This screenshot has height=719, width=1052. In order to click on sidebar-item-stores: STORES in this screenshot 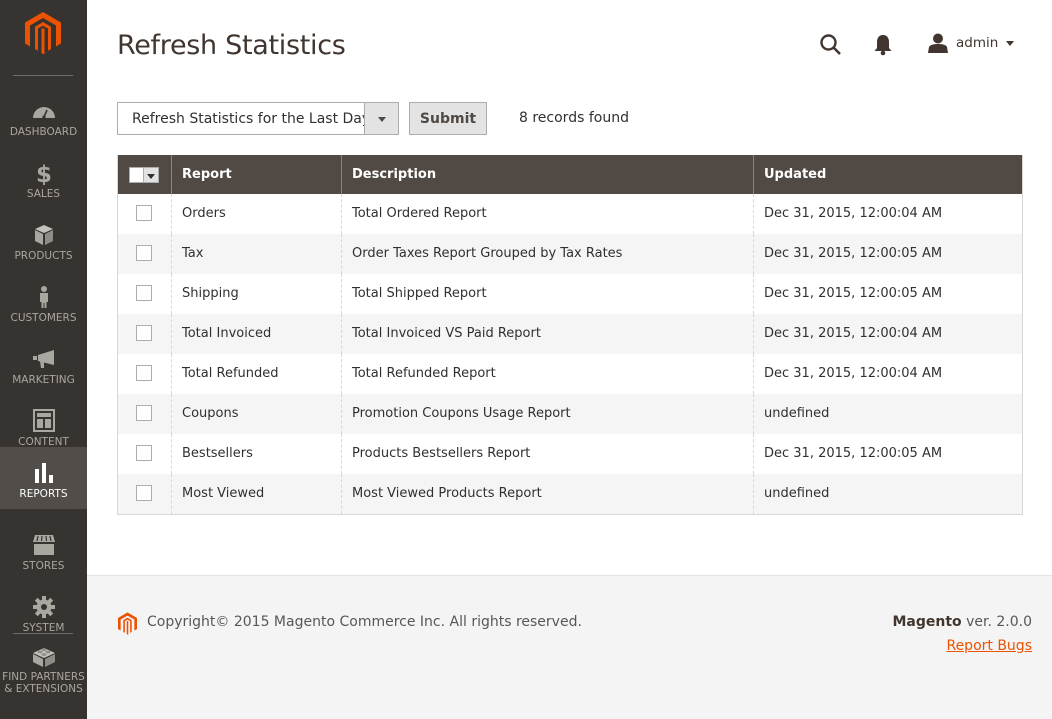, I will do `click(43, 550)`.